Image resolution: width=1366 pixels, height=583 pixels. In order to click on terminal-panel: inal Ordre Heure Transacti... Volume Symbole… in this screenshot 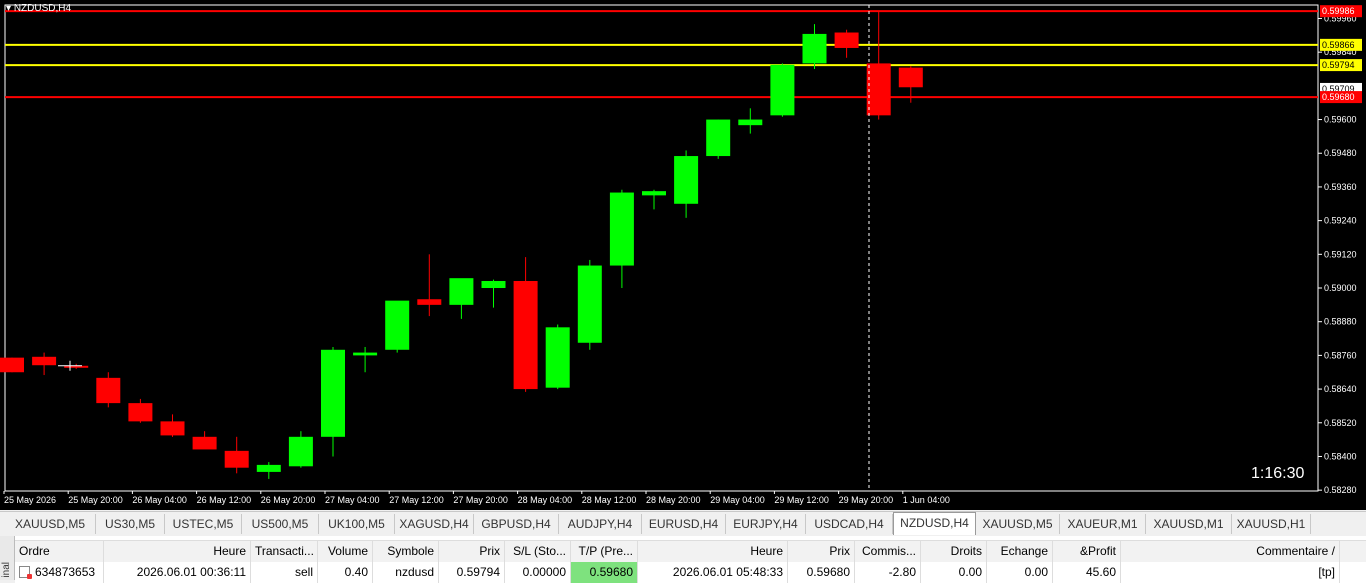, I will do `click(683, 559)`.